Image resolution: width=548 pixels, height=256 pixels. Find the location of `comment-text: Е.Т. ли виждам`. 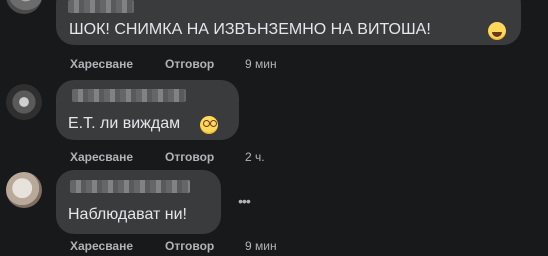

comment-text: Е.Т. ли виждам is located at coordinates (124, 123).